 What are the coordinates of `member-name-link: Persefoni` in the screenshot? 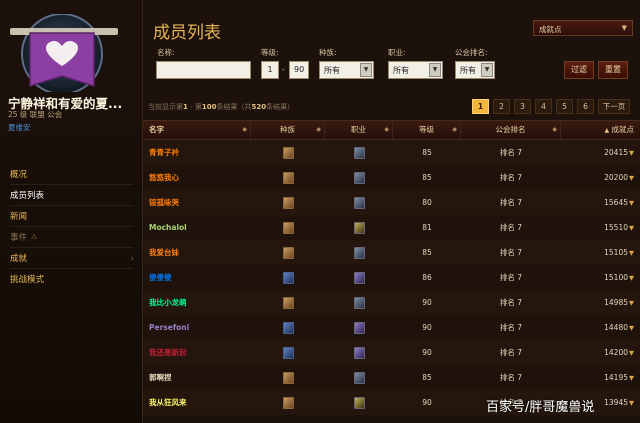 It's located at (197, 327).